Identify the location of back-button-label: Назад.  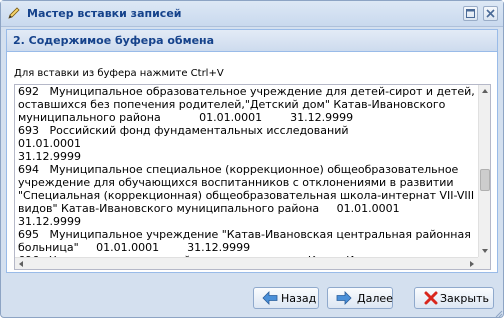
(299, 298).